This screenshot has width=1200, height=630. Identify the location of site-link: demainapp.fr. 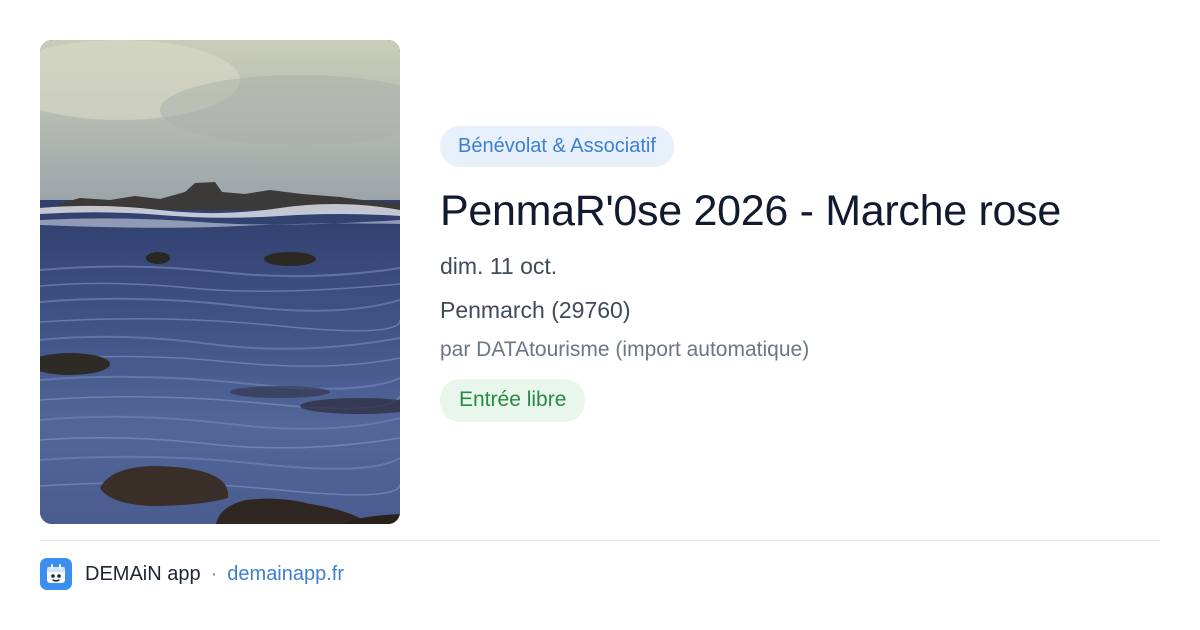
(285, 574).